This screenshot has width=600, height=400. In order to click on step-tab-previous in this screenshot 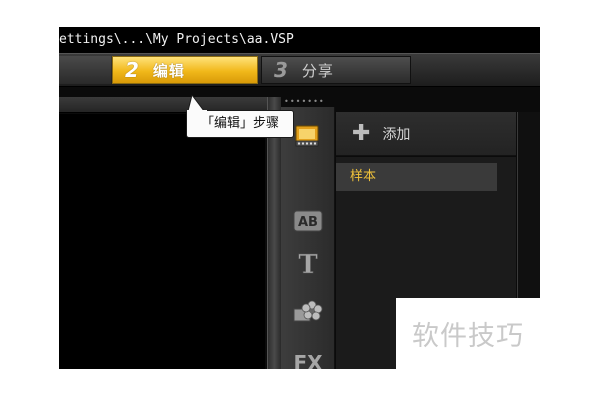, I will do `click(85, 70)`.